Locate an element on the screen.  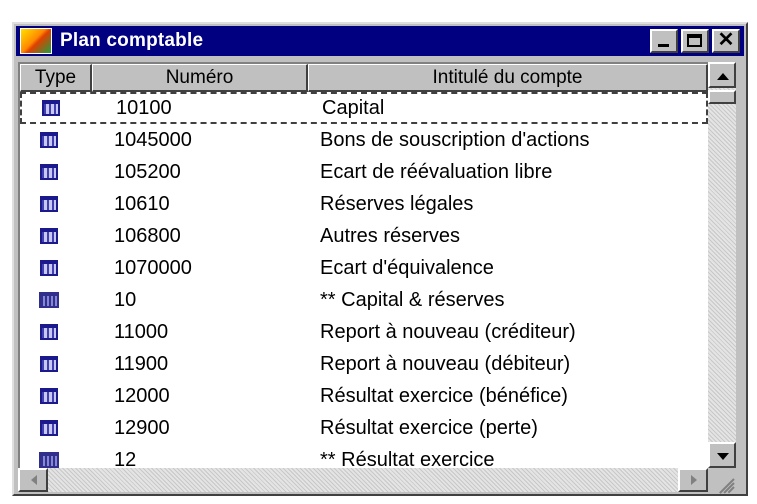
table-row: 12900 Résultat exercice (perte) is located at coordinates (364, 428).